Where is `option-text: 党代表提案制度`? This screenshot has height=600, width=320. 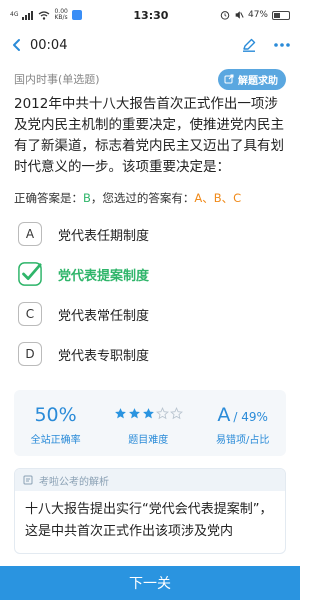 option-text: 党代表提案制度 is located at coordinates (104, 276).